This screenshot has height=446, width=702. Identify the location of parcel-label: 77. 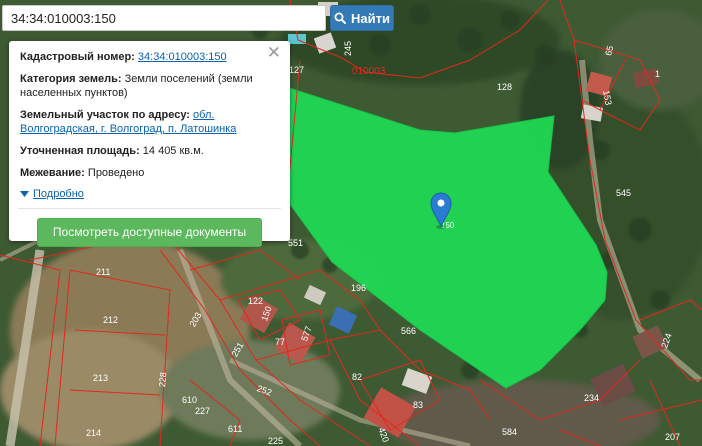
(280, 342).